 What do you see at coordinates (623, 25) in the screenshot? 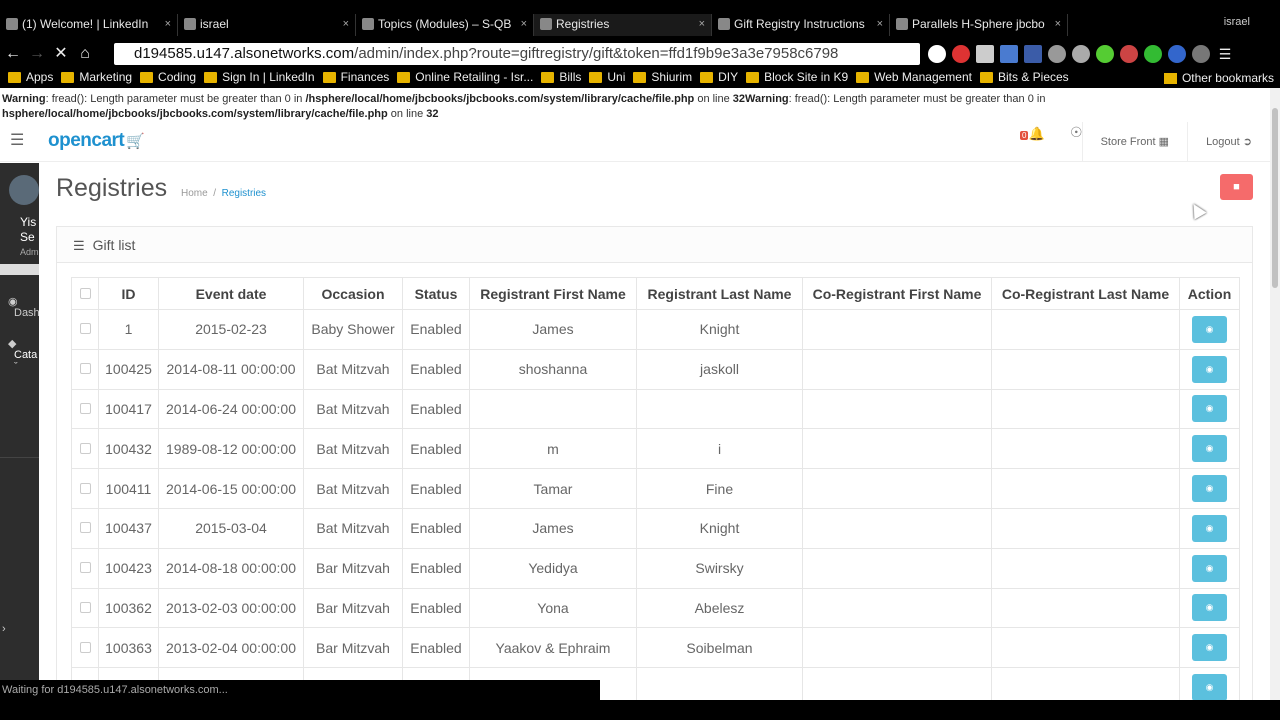
I see `tab-3: Registries ×` at bounding box center [623, 25].